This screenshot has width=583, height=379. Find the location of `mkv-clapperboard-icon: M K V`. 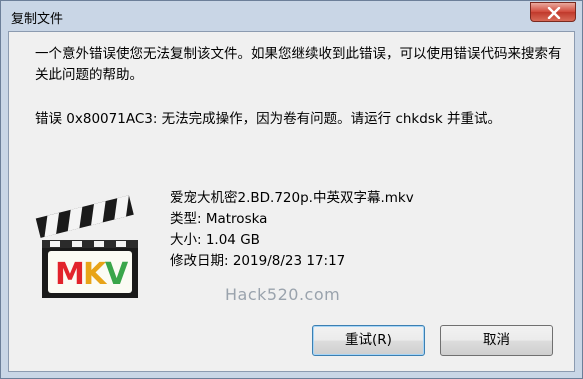

mkv-clapperboard-icon: M K V is located at coordinates (86, 246).